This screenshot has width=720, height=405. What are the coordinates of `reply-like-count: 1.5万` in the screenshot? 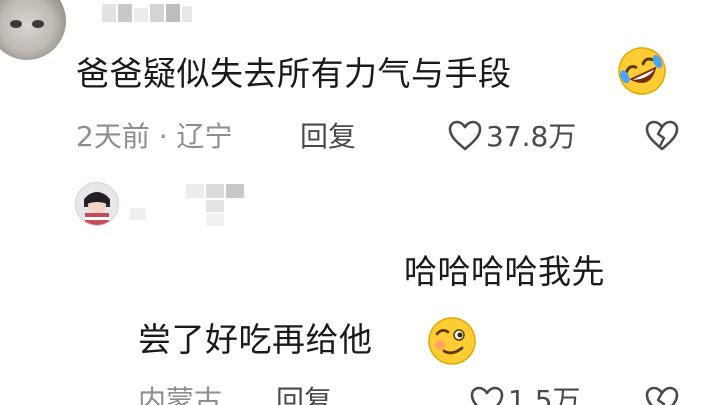 It's located at (544, 394).